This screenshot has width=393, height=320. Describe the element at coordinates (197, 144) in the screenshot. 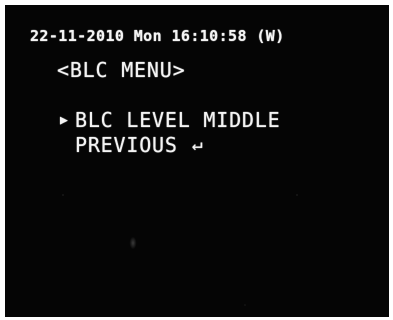

I see `enter-return-icon: ↵` at that location.